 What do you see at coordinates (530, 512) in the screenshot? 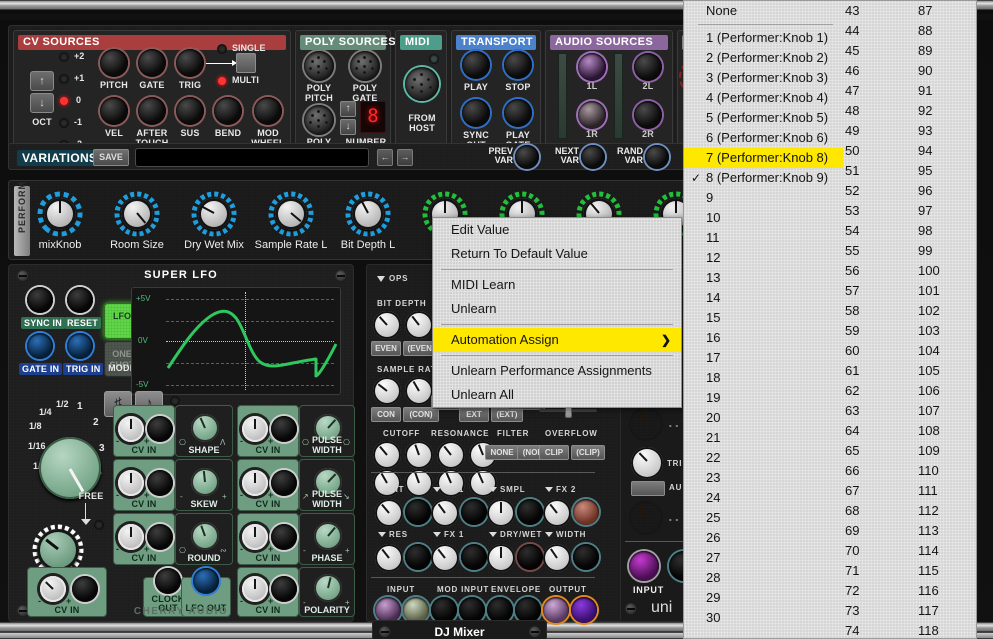
I see `jack-smpl-mod` at bounding box center [530, 512].